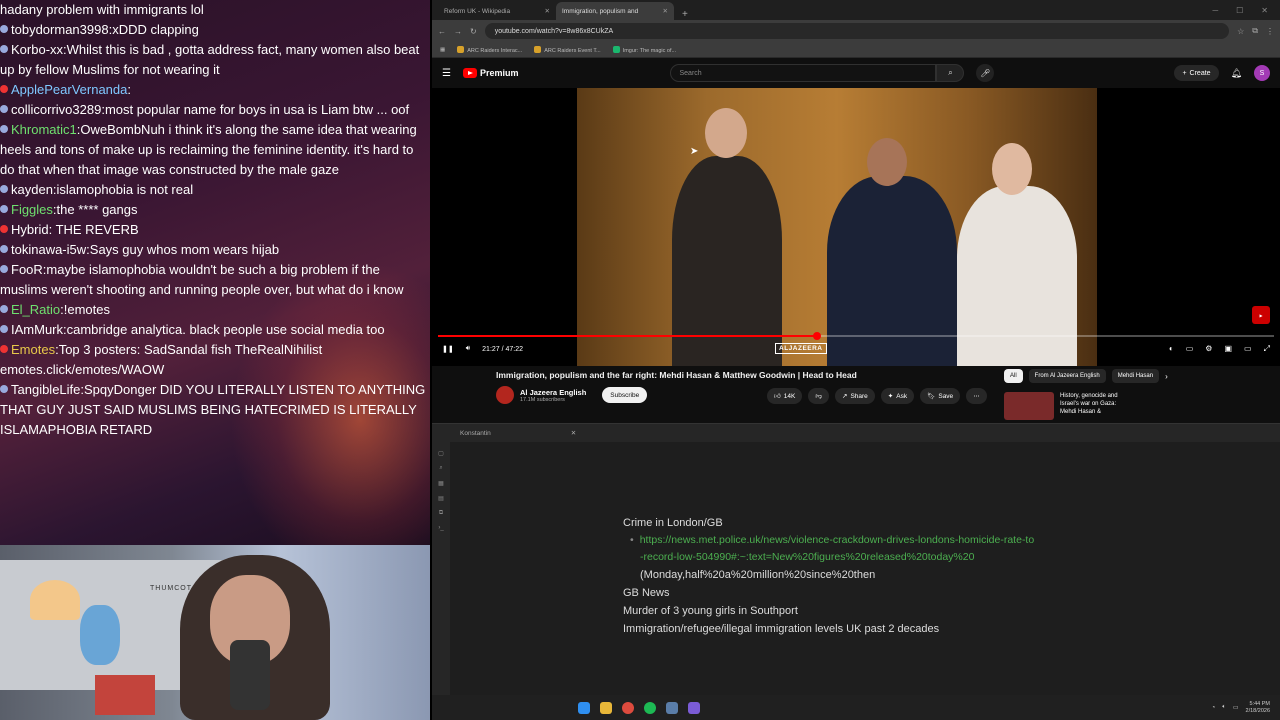  Describe the element at coordinates (442, 50) in the screenshot. I see `apps-icon: ▦` at that location.